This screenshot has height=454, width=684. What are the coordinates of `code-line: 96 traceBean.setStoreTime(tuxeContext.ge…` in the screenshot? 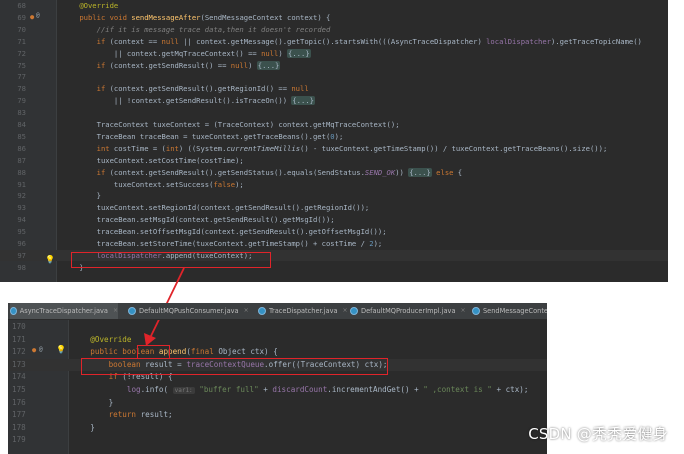 It's located at (334, 243).